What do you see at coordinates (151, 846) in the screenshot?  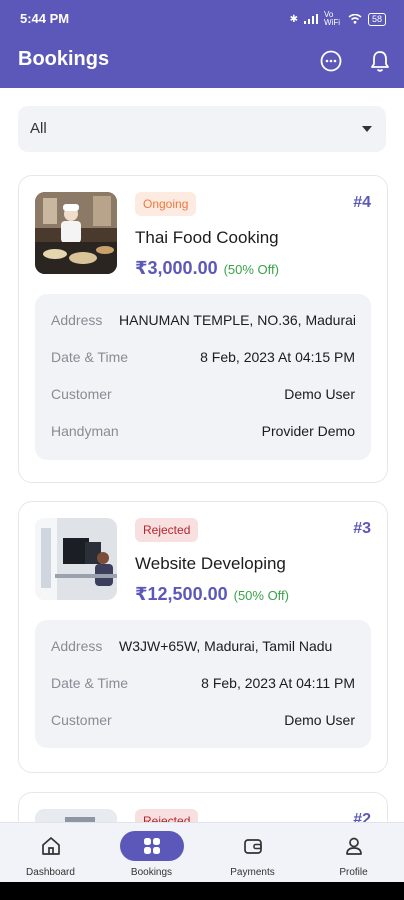 I see `bookings-grid-icon` at bounding box center [151, 846].